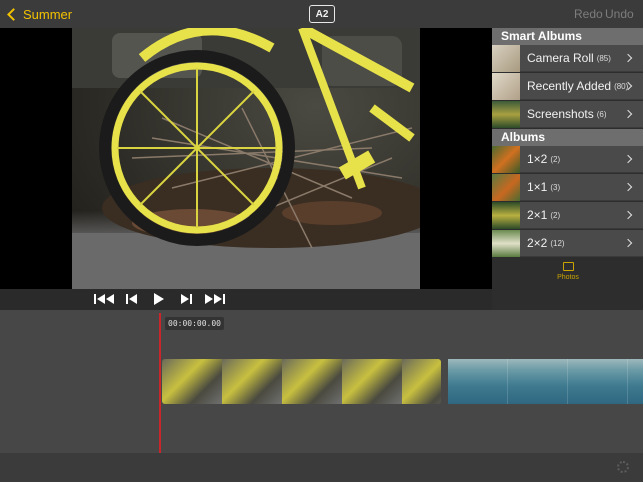 The image size is (643, 482). Describe the element at coordinates (537, 215) in the screenshot. I see `album-label: 2×1` at that location.